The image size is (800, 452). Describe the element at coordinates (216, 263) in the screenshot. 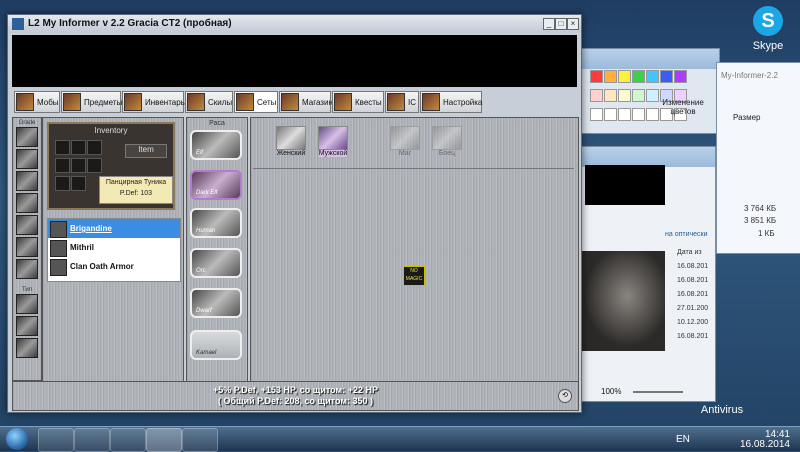

I see `race-button-orc: Orc` at that location.